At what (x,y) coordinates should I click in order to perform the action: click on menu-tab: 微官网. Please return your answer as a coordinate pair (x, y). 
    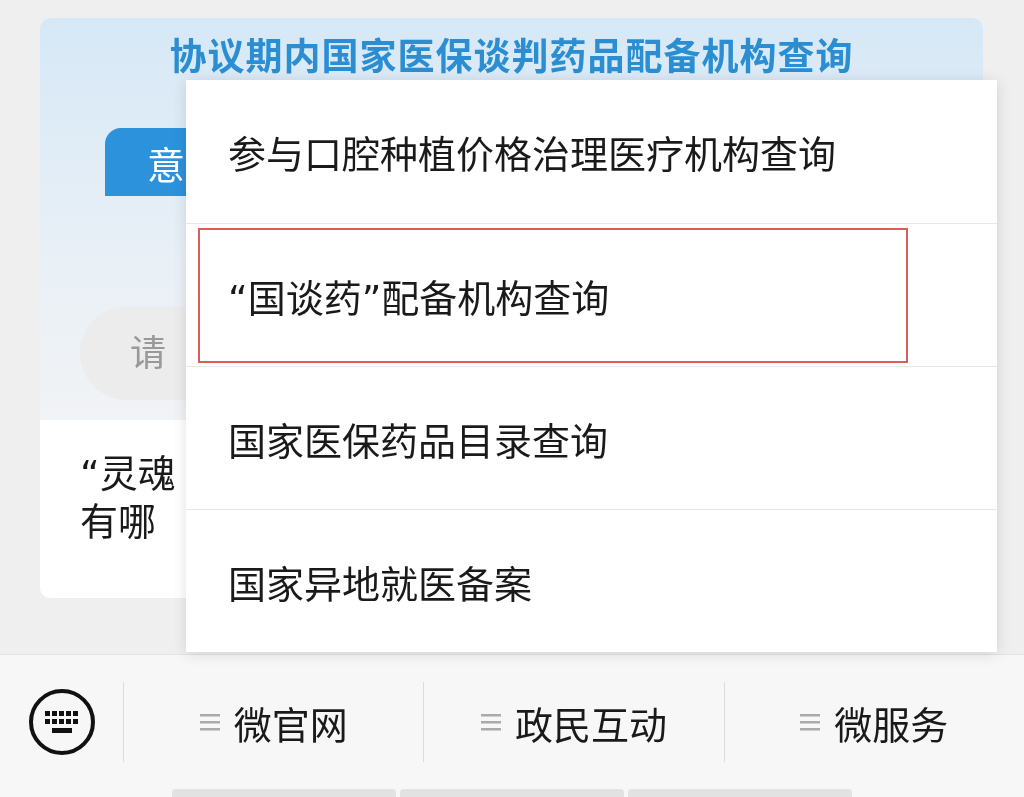
    Looking at the image, I should click on (274, 722).